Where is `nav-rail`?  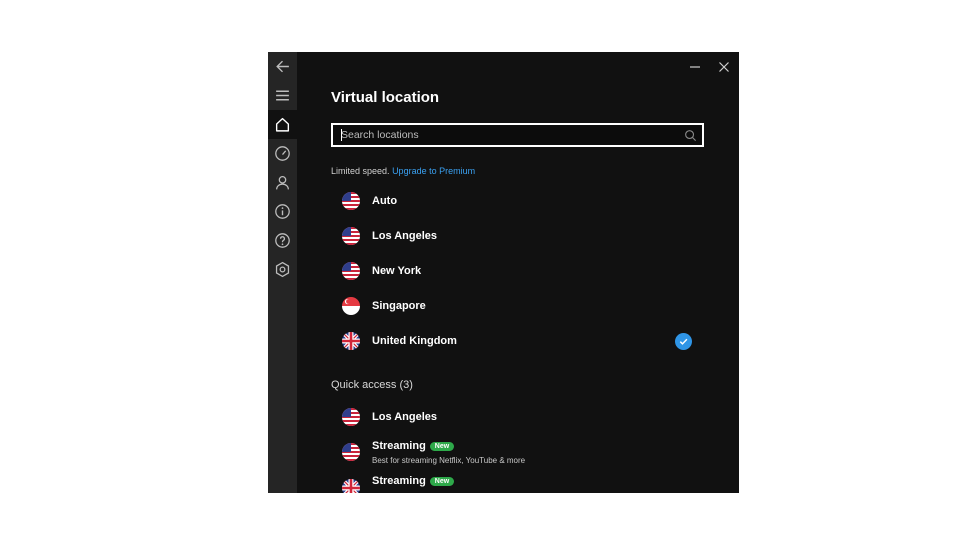 nav-rail is located at coordinates (282, 272).